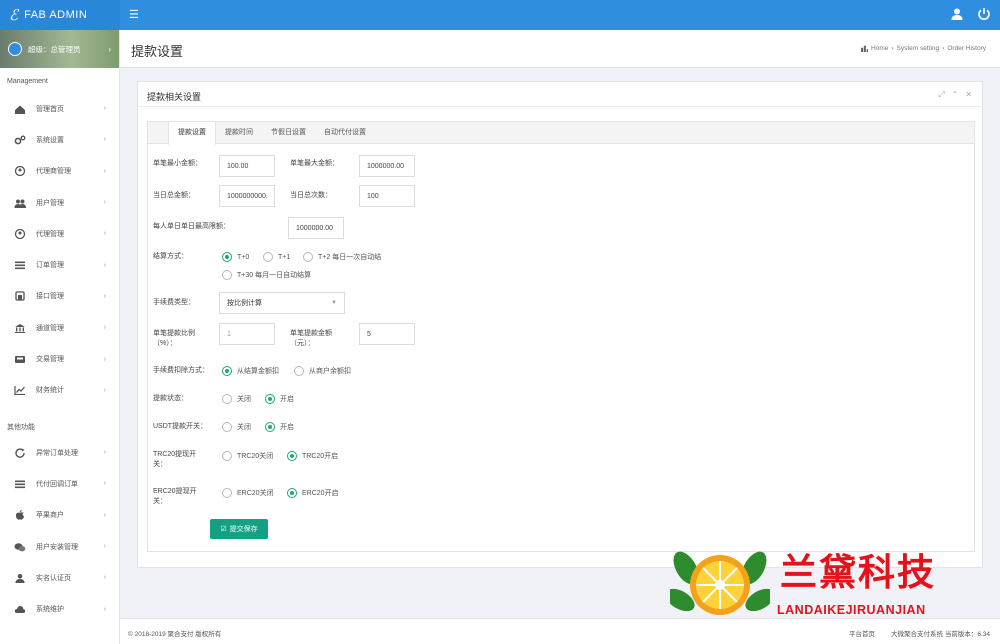 Image resolution: width=1000 pixels, height=644 pixels. I want to click on sidebar-item-label: 代付回调订单, so click(57, 484).